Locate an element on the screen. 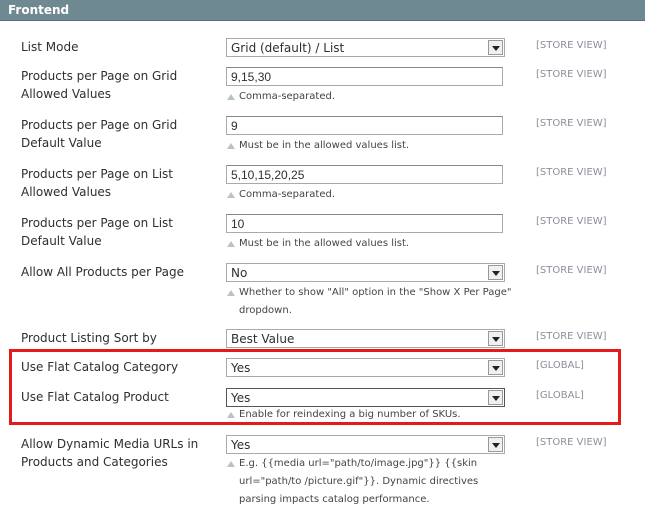  label-grid-allowed-values: Products per Page on Grid Allowed Values is located at coordinates (99, 85).